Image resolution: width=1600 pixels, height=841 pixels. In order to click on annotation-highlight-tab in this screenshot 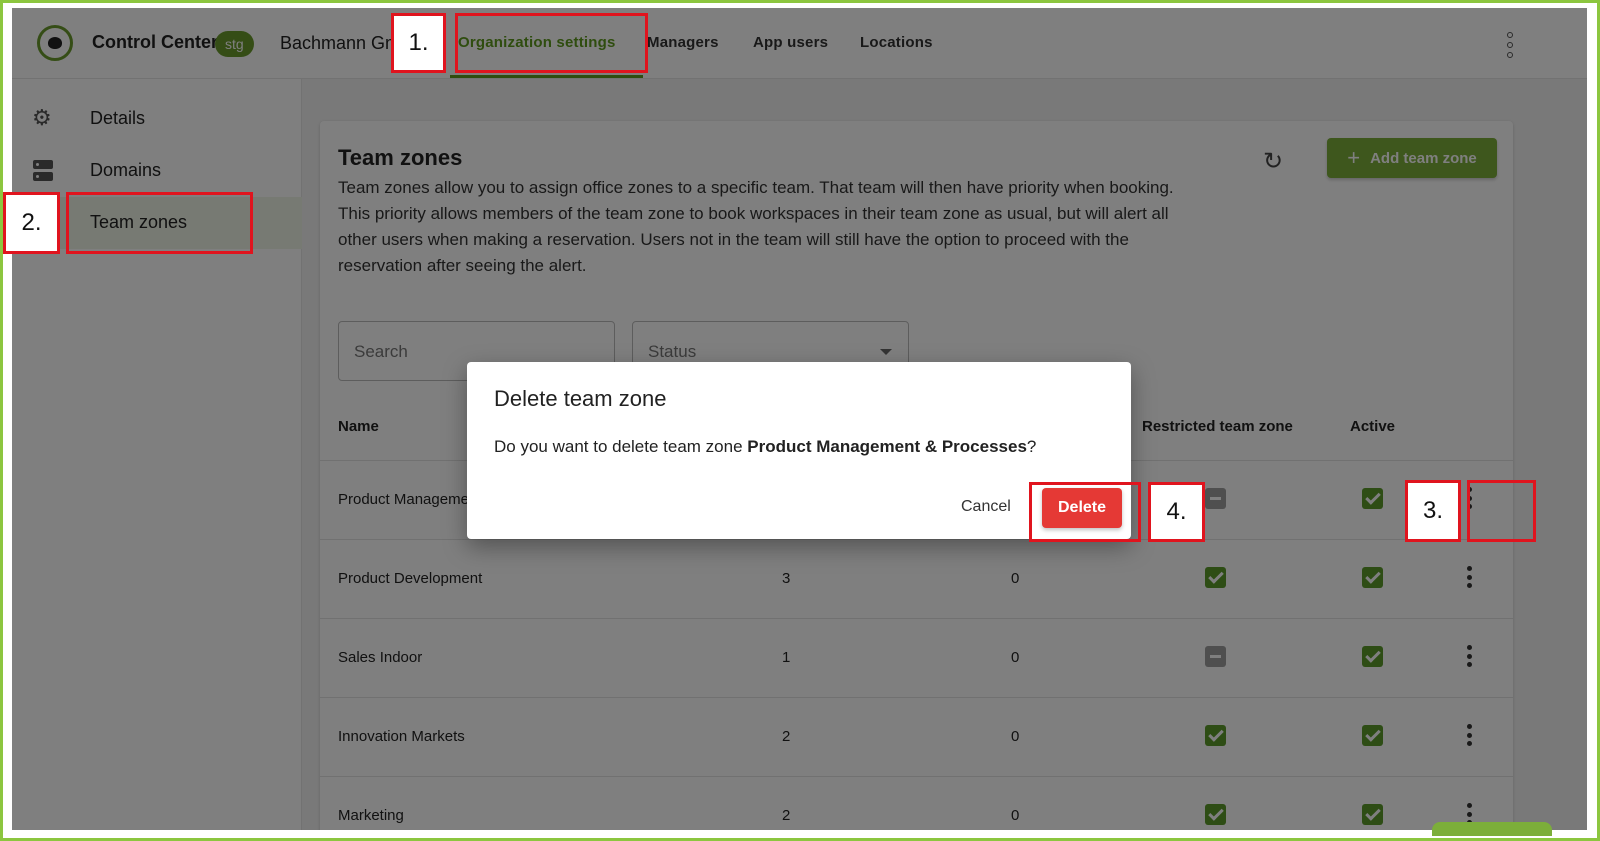, I will do `click(551, 43)`.